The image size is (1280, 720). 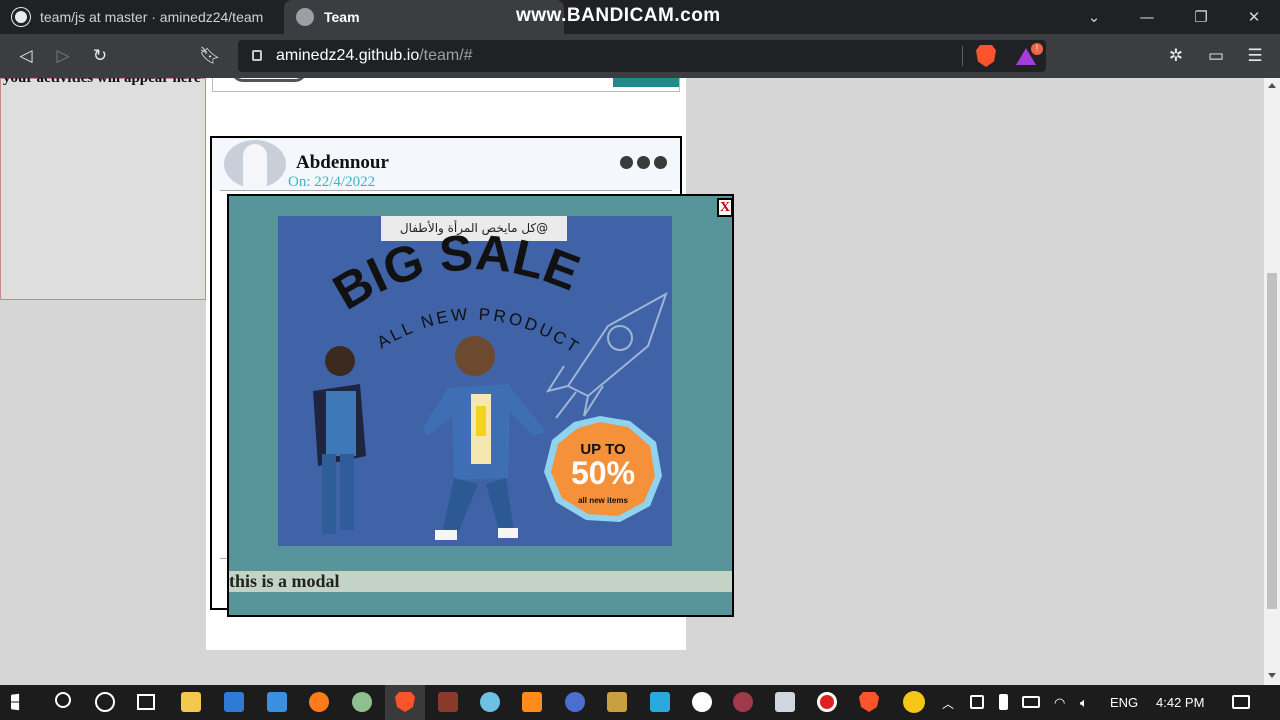 What do you see at coordinates (1003, 702) in the screenshot?
I see `phone-icon` at bounding box center [1003, 702].